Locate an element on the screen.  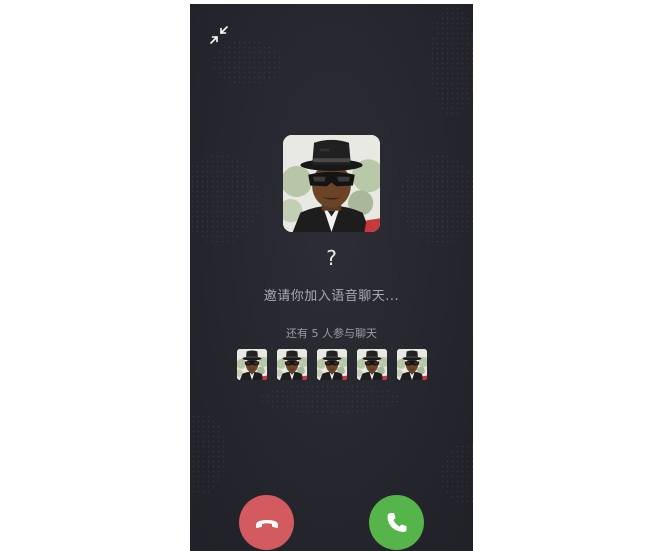
caller-avatar is located at coordinates (331, 183).